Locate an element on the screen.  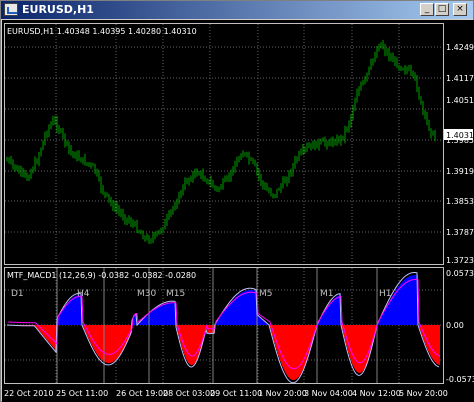
window-title: EURUSD,H1 is located at coordinates (58, 9).